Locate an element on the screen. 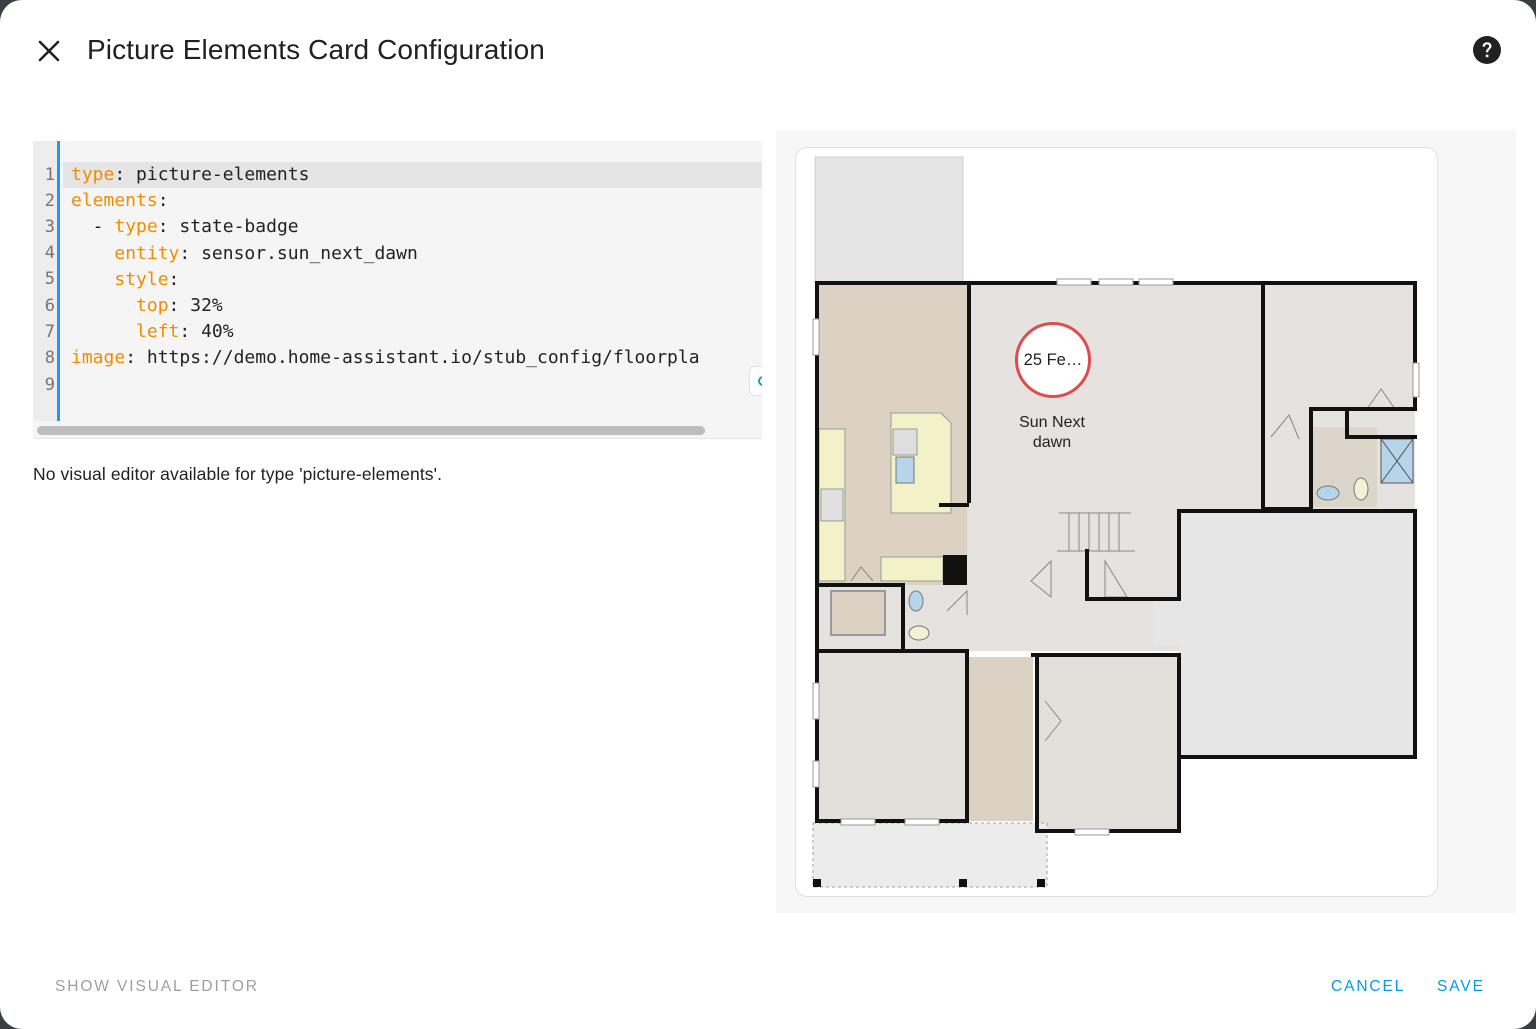 This screenshot has height=1029, width=1536. help-button is located at coordinates (1487, 50).